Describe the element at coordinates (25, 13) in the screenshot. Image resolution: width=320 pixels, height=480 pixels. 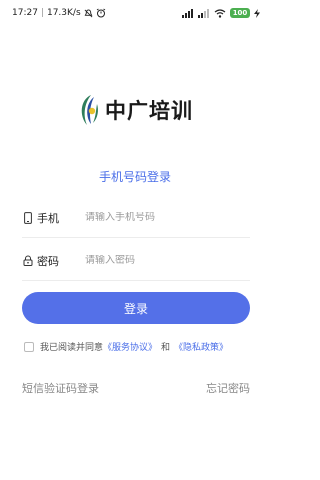
I see `status-time: 17:27` at that location.